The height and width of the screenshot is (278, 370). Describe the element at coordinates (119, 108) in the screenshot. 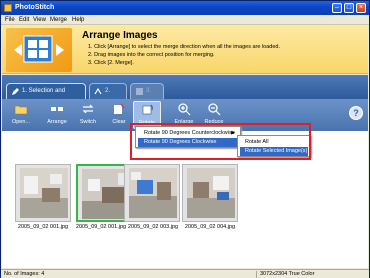

I see `clear-icon` at that location.